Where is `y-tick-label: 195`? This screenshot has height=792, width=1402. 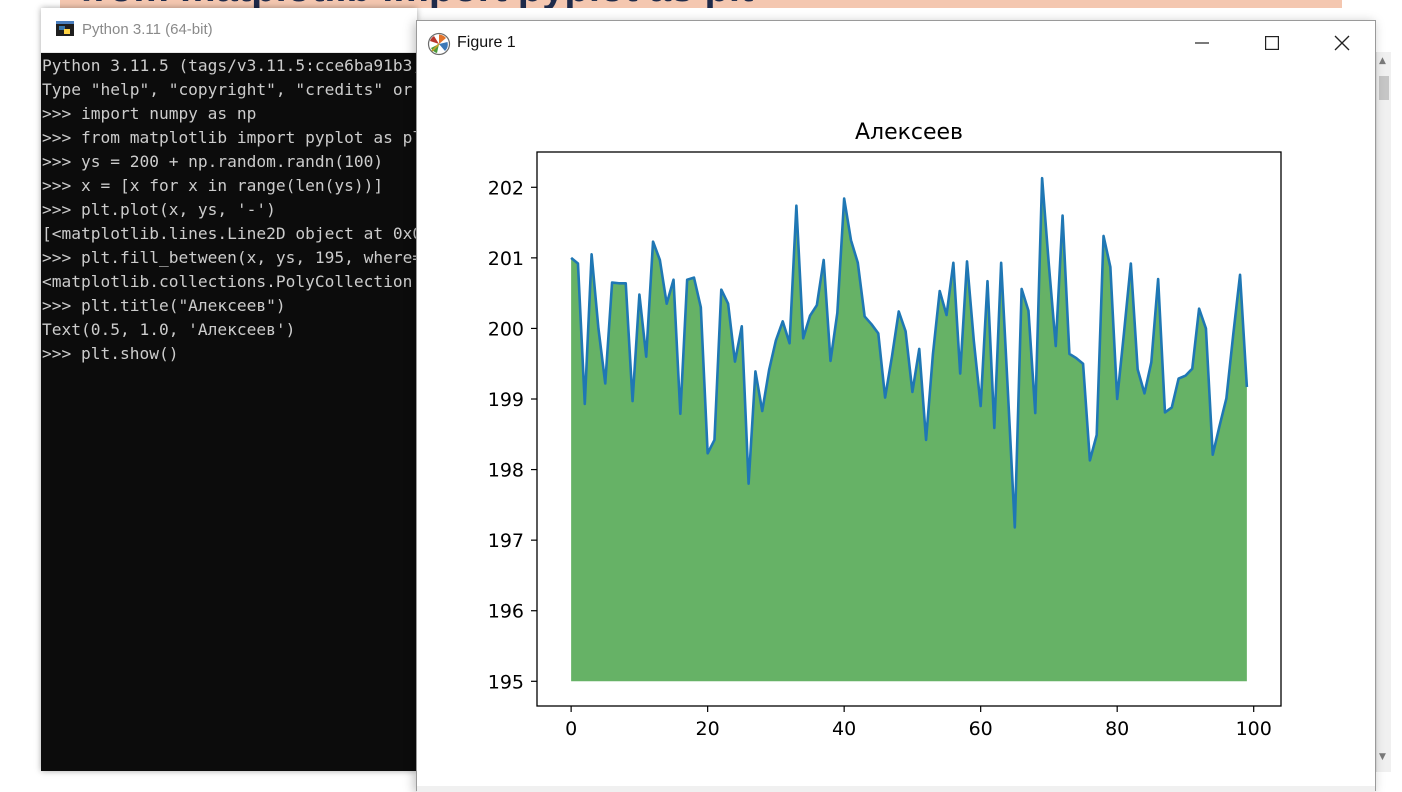 y-tick-label: 195 is located at coordinates (506, 682).